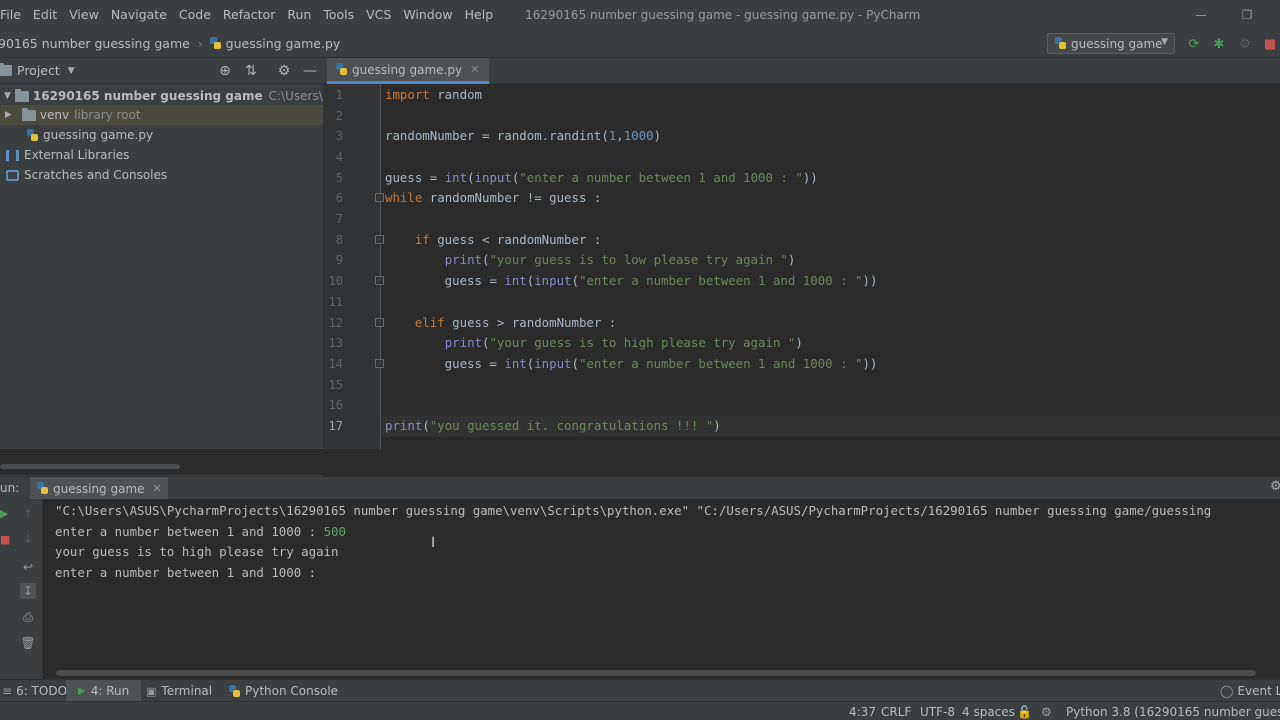  What do you see at coordinates (89, 135) in the screenshot?
I see `tree-item-file: guessing game.py` at bounding box center [89, 135].